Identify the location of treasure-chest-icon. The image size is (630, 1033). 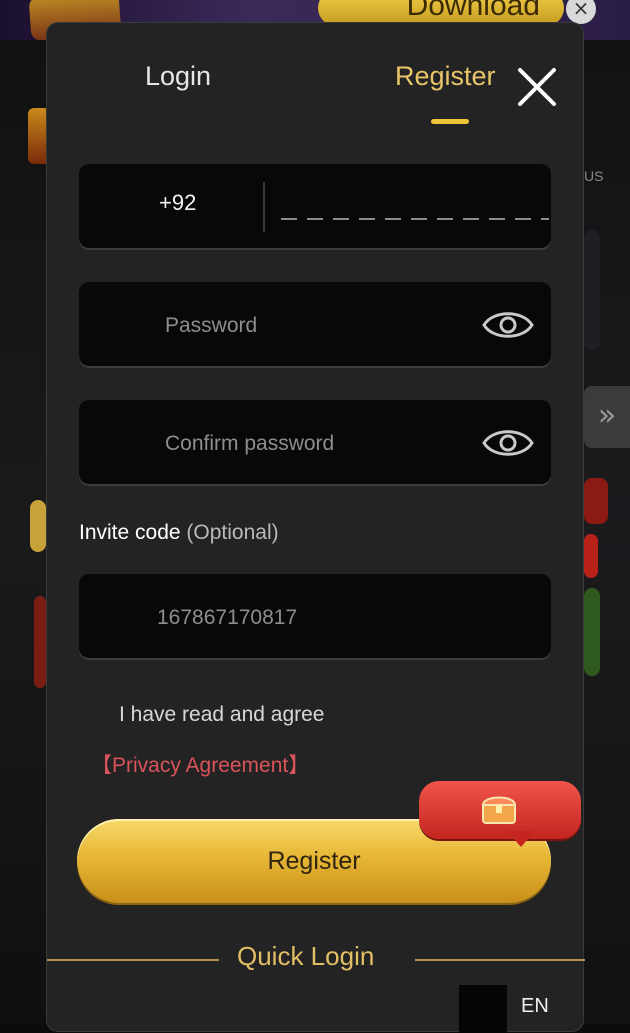
(499, 809).